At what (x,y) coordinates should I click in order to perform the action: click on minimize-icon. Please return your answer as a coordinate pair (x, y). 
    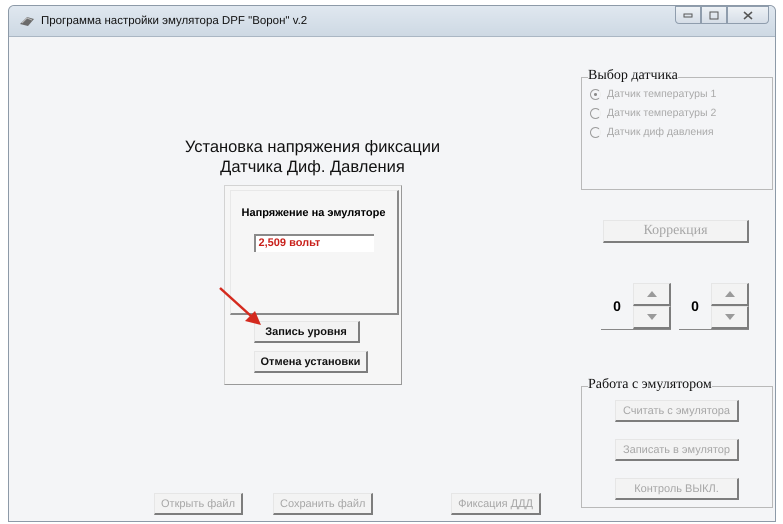
    Looking at the image, I should click on (688, 15).